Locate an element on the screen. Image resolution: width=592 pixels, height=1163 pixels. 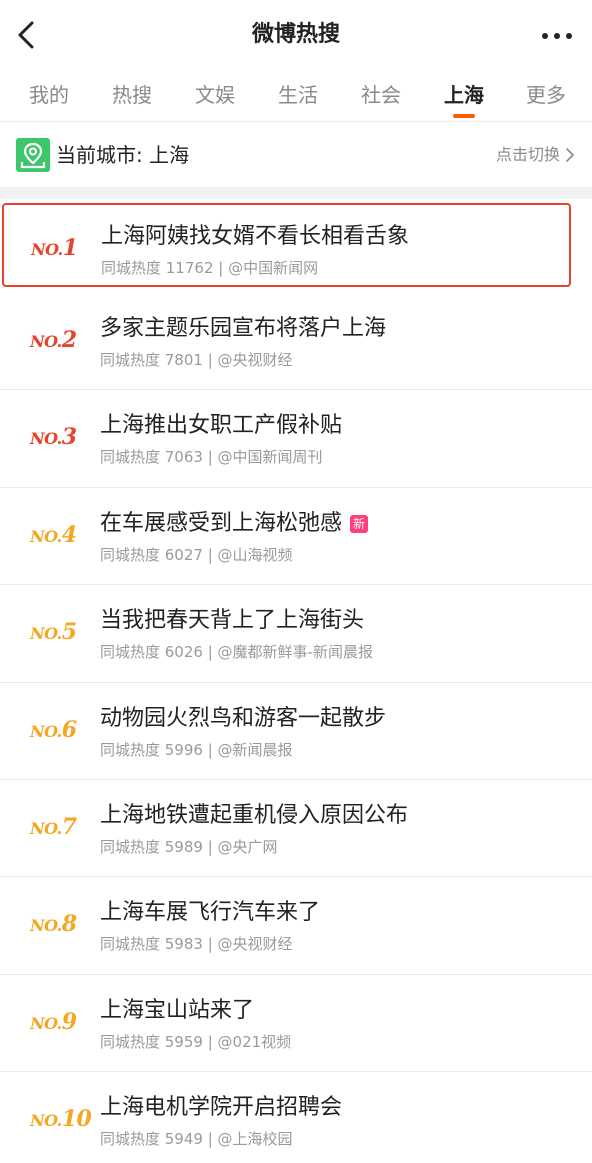
item-title: 上海阿姨找女婿不看长相看舌象 is located at coordinates (255, 237).